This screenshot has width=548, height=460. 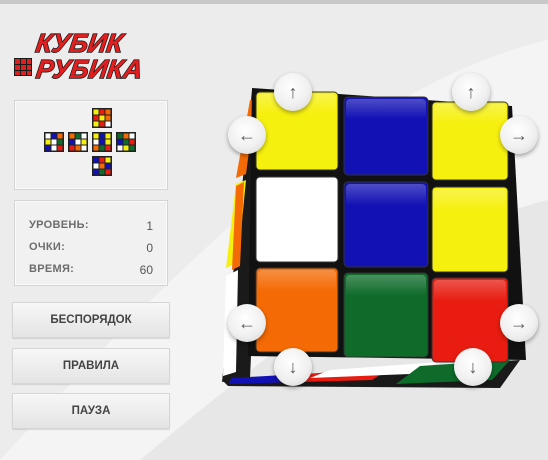 What do you see at coordinates (293, 367) in the screenshot?
I see `rotate-down-left-arrow: ↓` at bounding box center [293, 367].